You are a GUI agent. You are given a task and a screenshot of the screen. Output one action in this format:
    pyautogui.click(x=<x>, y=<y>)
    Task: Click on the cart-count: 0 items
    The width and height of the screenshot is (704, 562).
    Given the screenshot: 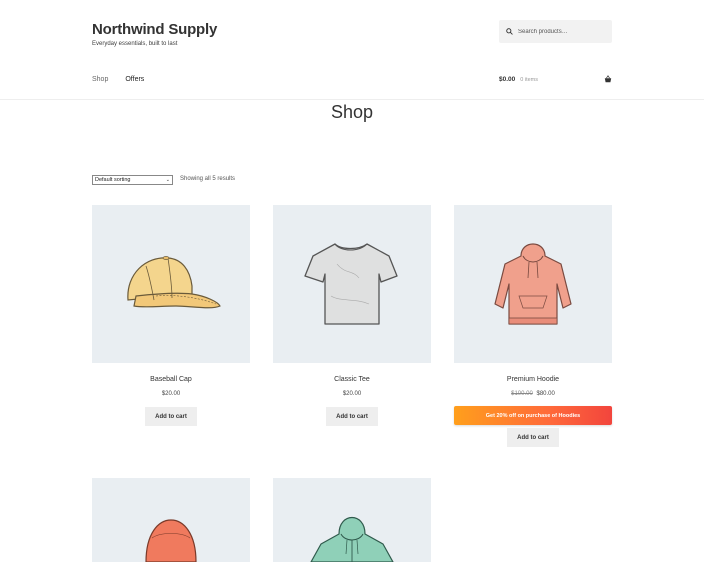 What is the action you would take?
    pyautogui.click(x=529, y=79)
    